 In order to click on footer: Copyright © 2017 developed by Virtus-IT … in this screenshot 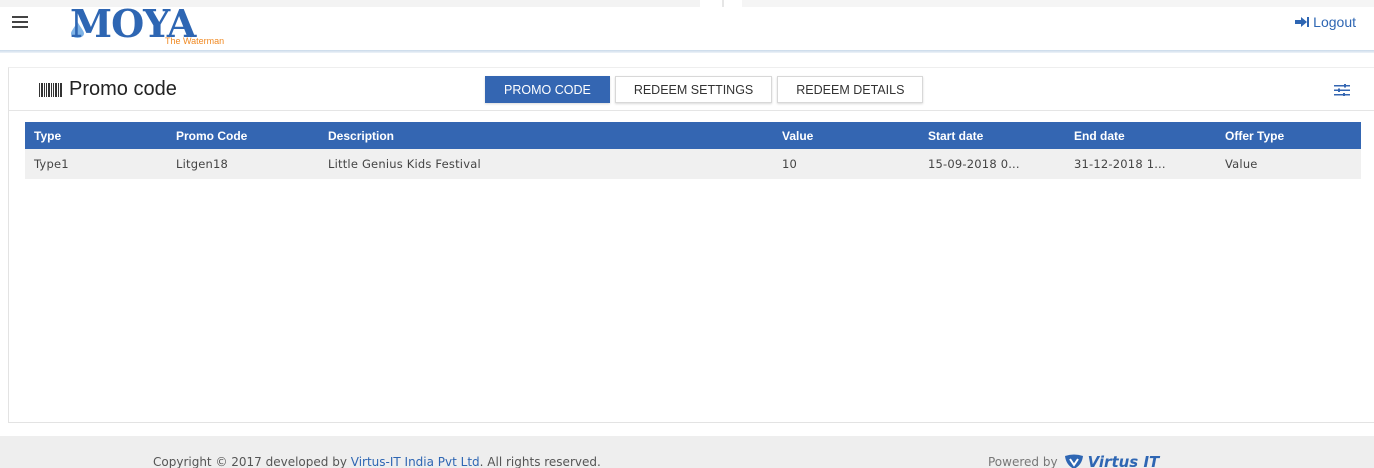, I will do `click(687, 452)`.